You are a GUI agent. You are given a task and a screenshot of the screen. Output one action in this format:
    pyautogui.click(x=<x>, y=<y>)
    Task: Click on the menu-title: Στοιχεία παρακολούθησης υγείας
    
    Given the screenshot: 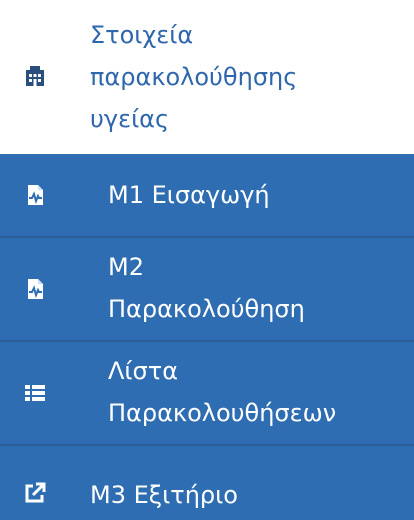 What is the action you would take?
    pyautogui.click(x=194, y=77)
    